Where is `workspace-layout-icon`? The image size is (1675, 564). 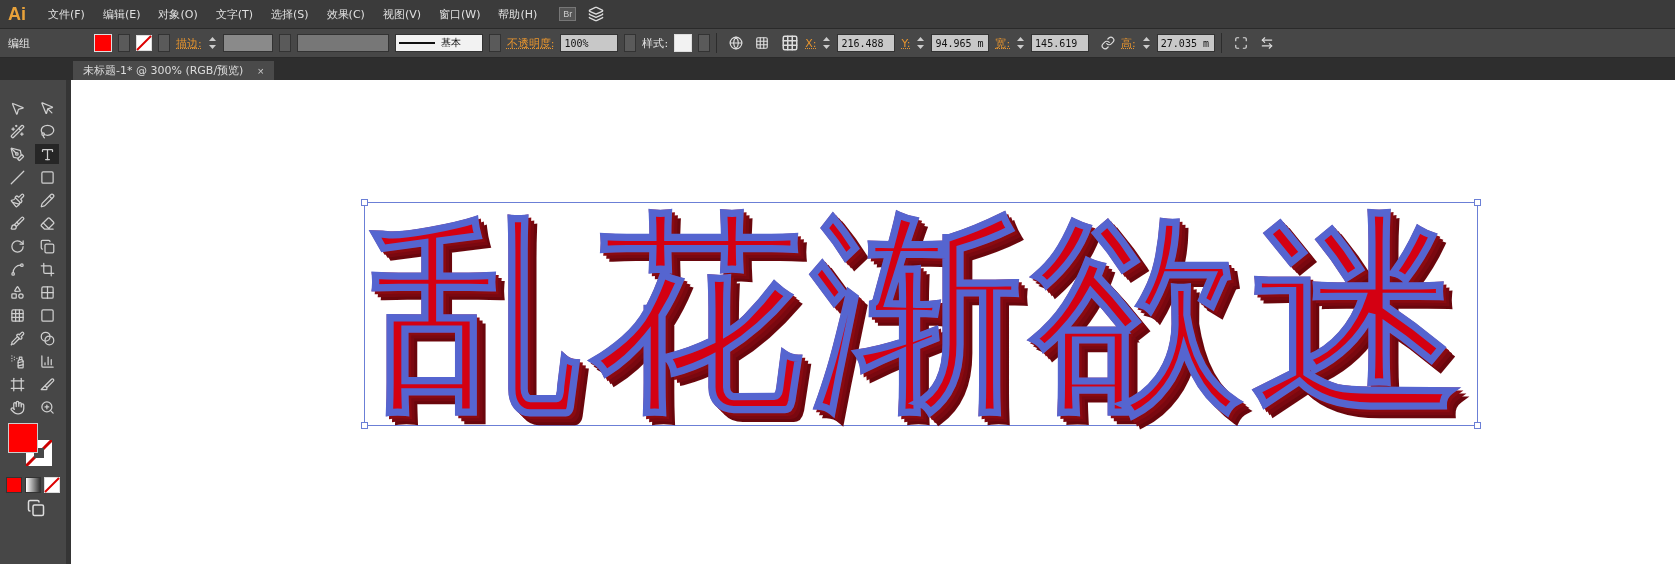 workspace-layout-icon is located at coordinates (596, 14).